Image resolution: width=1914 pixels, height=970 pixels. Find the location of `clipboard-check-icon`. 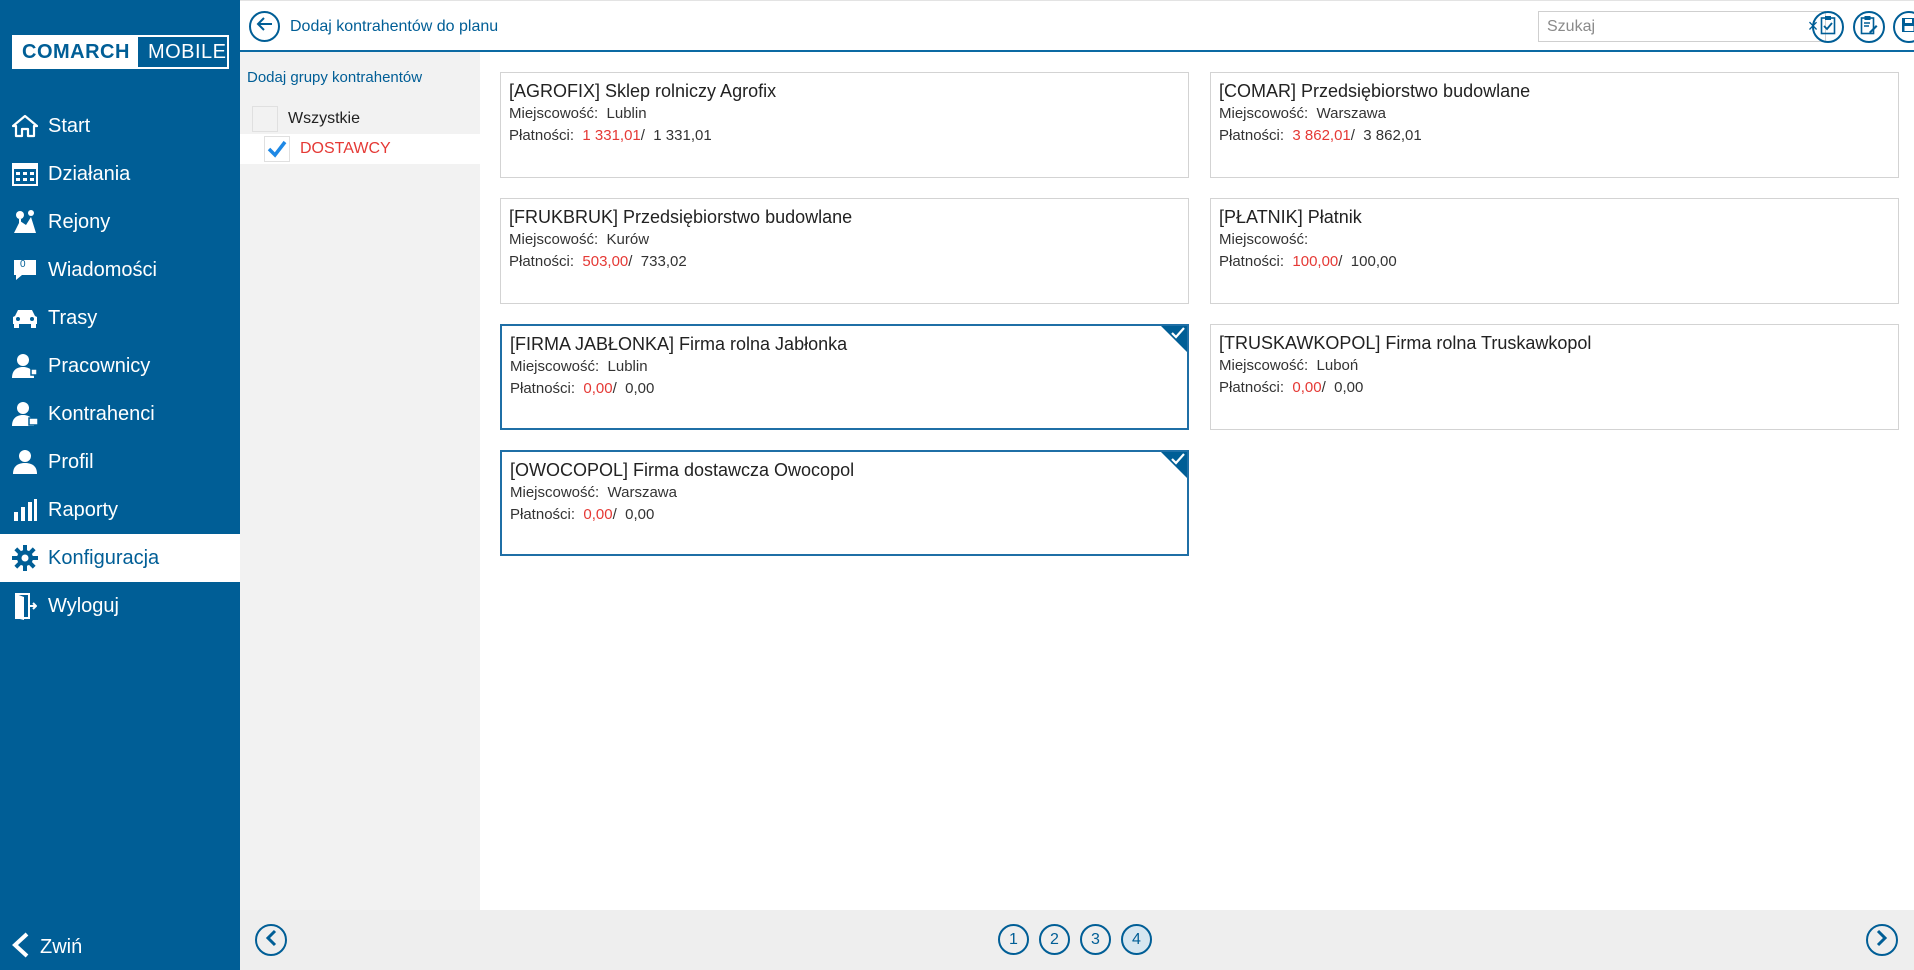

clipboard-check-icon is located at coordinates (1828, 27).